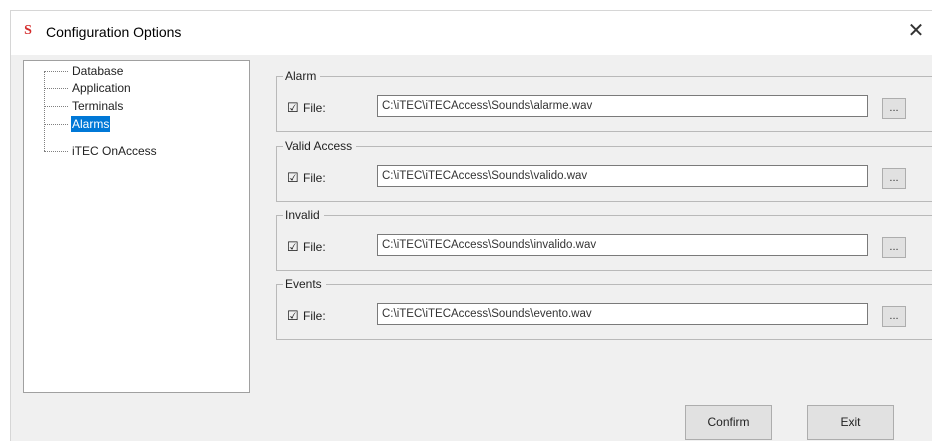 This screenshot has height=441, width=932. What do you see at coordinates (101, 88) in the screenshot?
I see `tree-item-label: Application` at bounding box center [101, 88].